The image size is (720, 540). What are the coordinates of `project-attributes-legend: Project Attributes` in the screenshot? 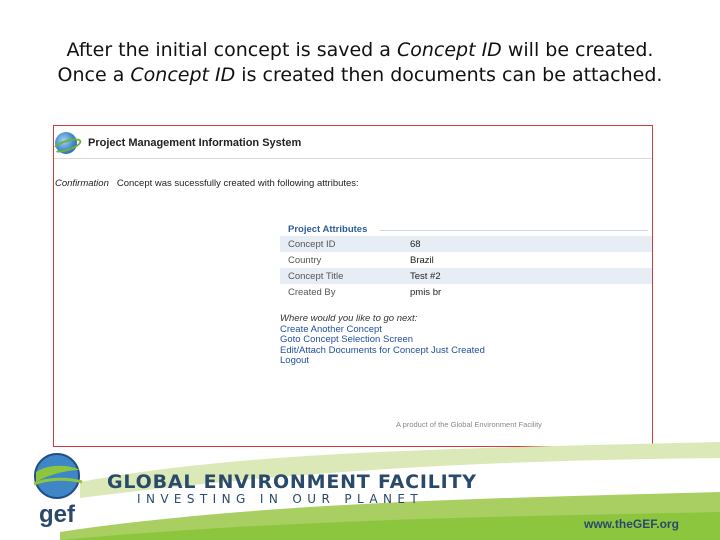 It's located at (466, 230).